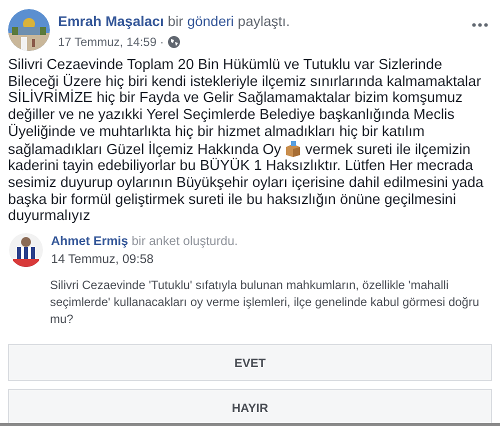  What do you see at coordinates (174, 42) in the screenshot?
I see `globe-icon` at bounding box center [174, 42].